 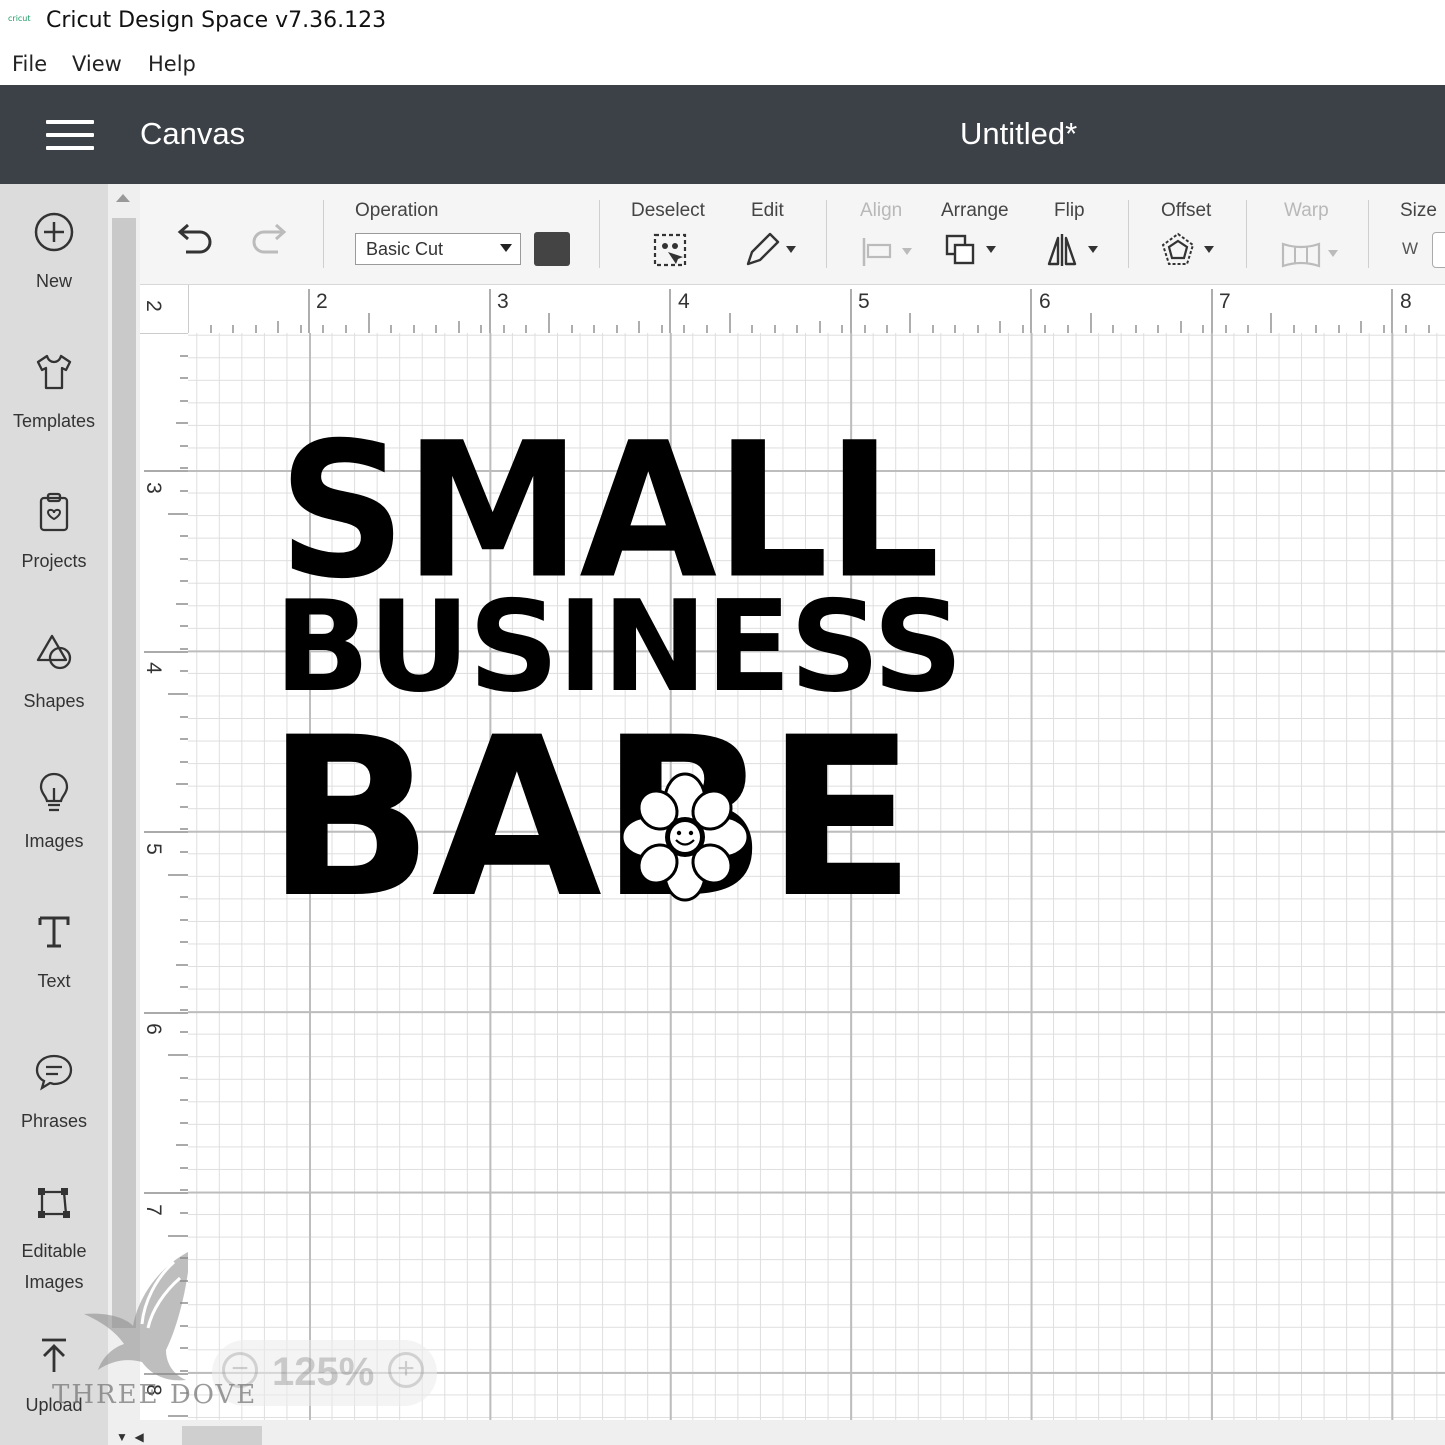 What do you see at coordinates (591, 818) in the screenshot?
I see `design-text-babe: BABE` at bounding box center [591, 818].